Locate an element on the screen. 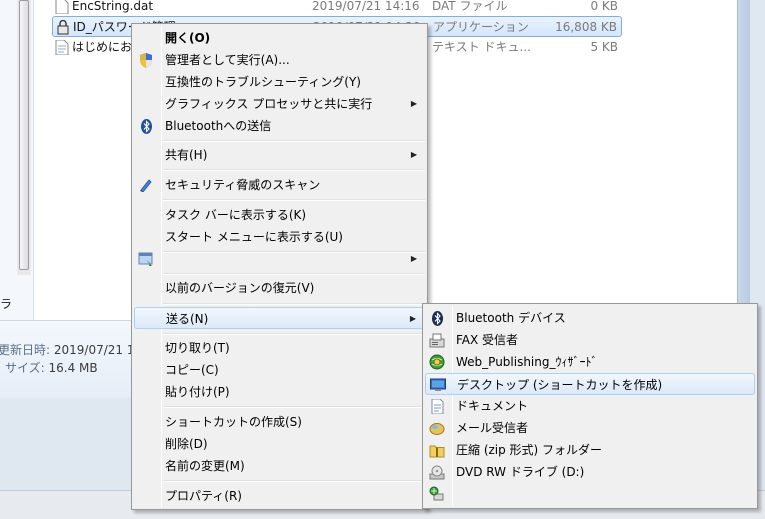 This screenshot has width=765, height=519. menu-run-with-gpu: グラフィックス プロセッサと共に実行 ▶ is located at coordinates (279, 104).